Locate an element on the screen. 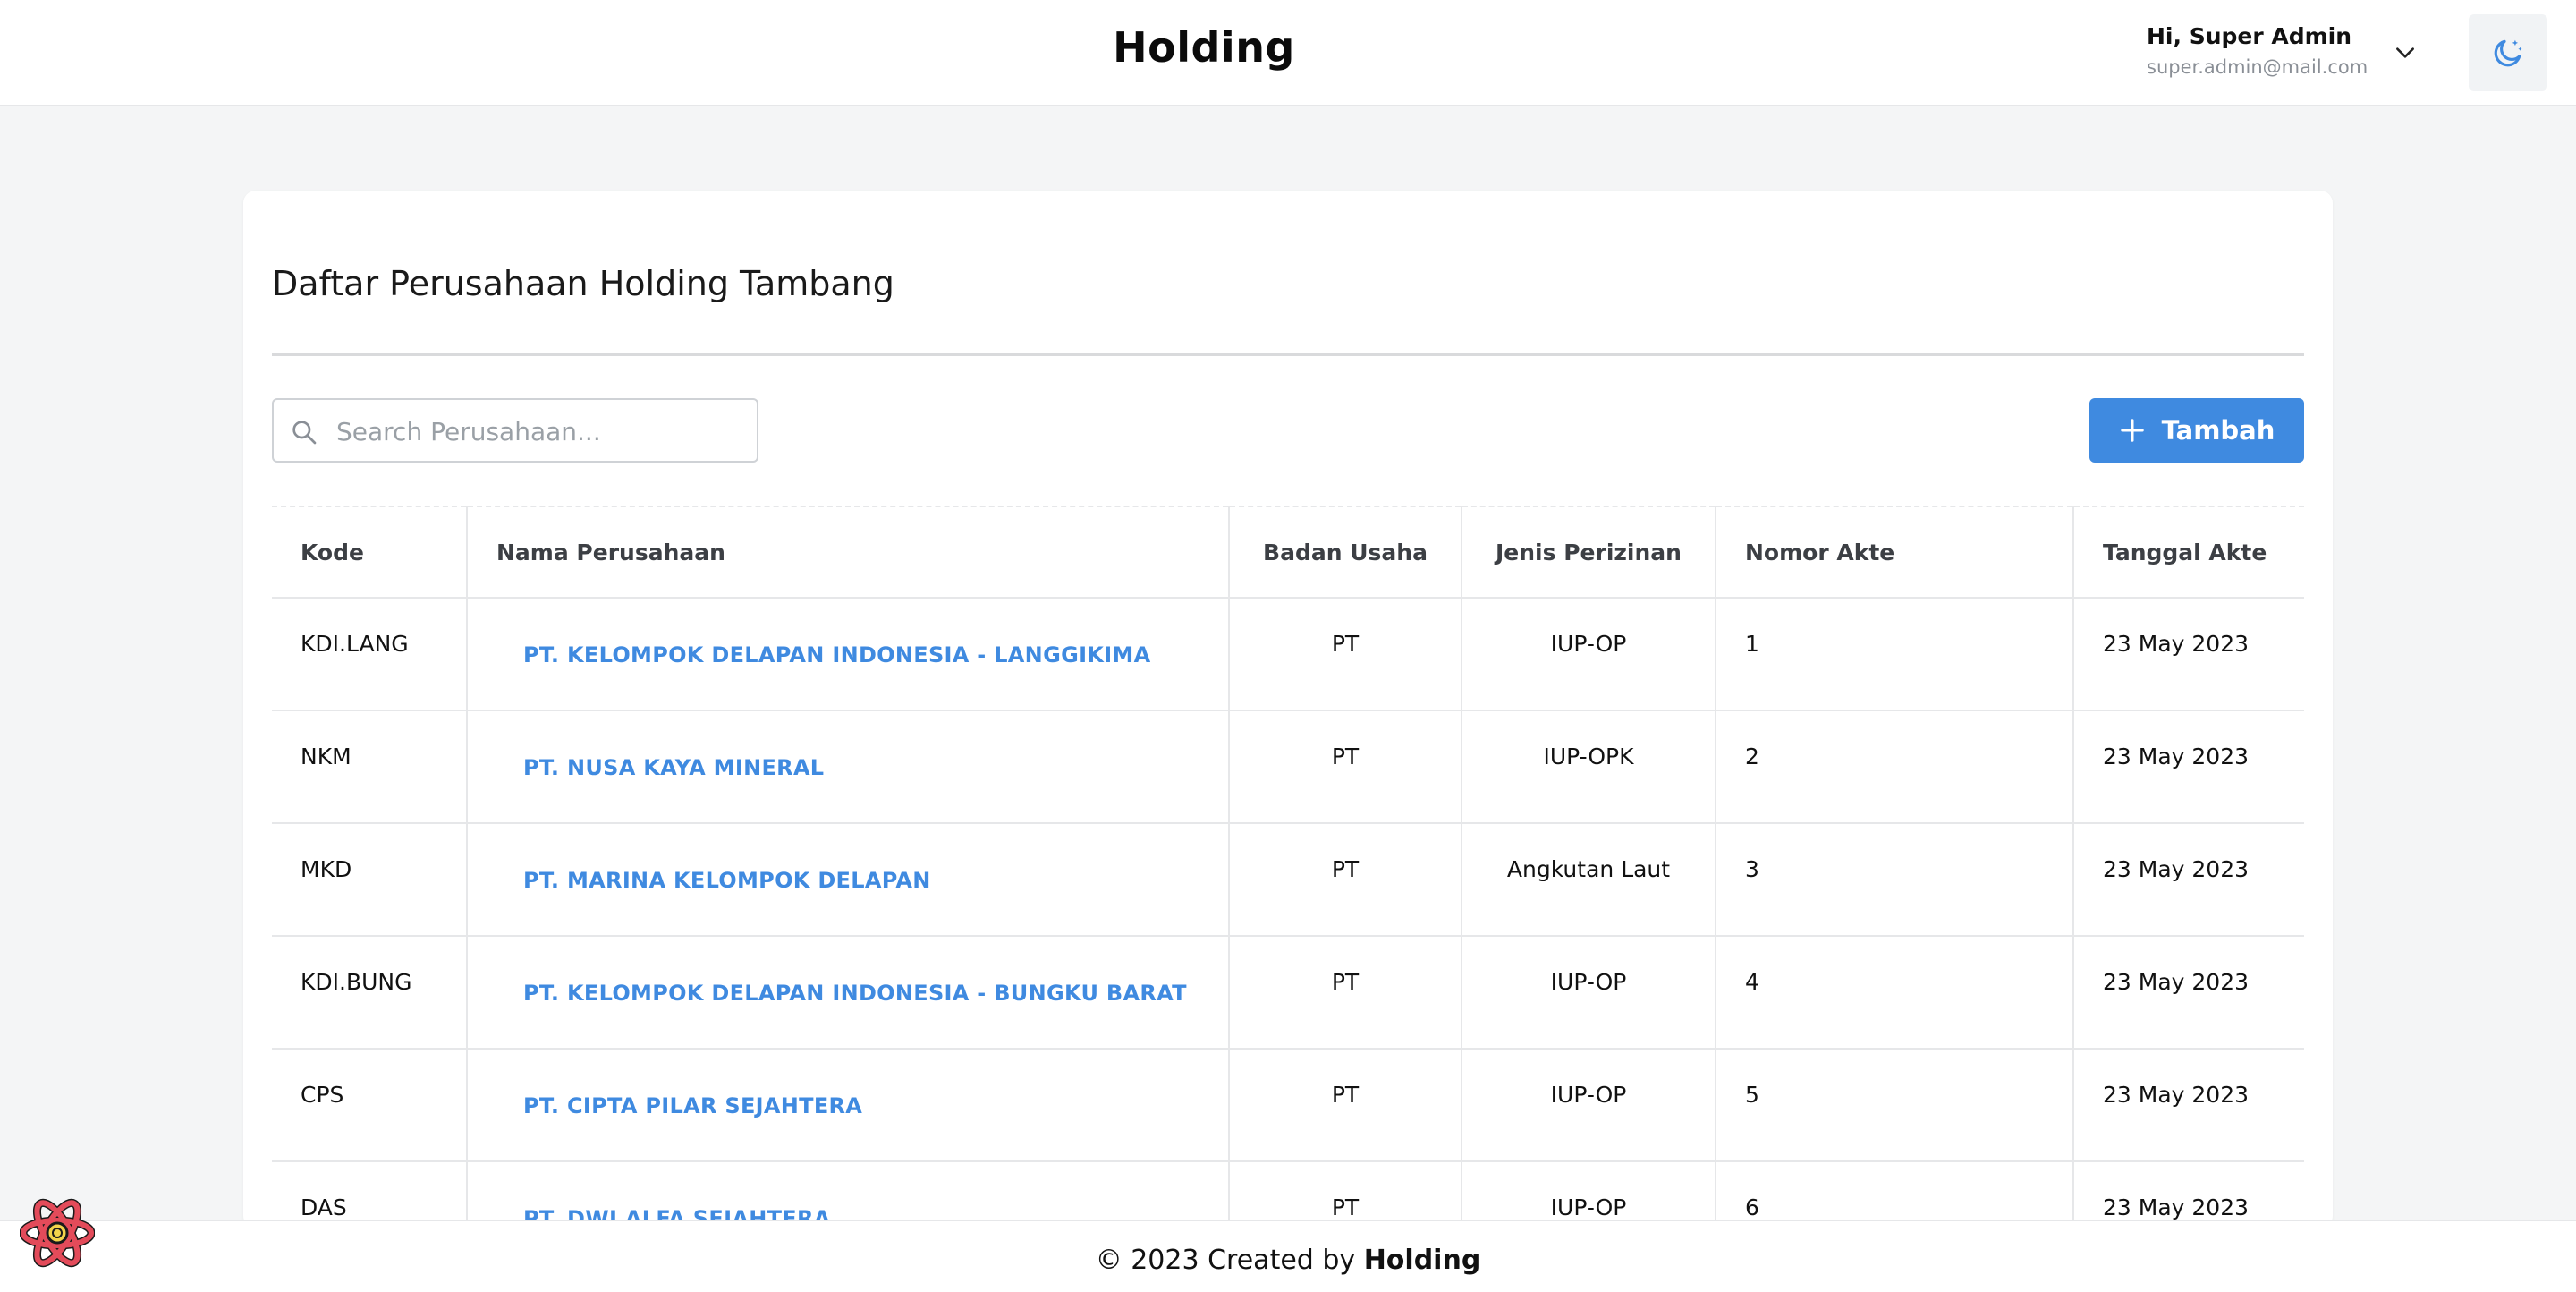 The image size is (2576, 1292). col-header-nomor: Nomor Akte is located at coordinates (1895, 552).